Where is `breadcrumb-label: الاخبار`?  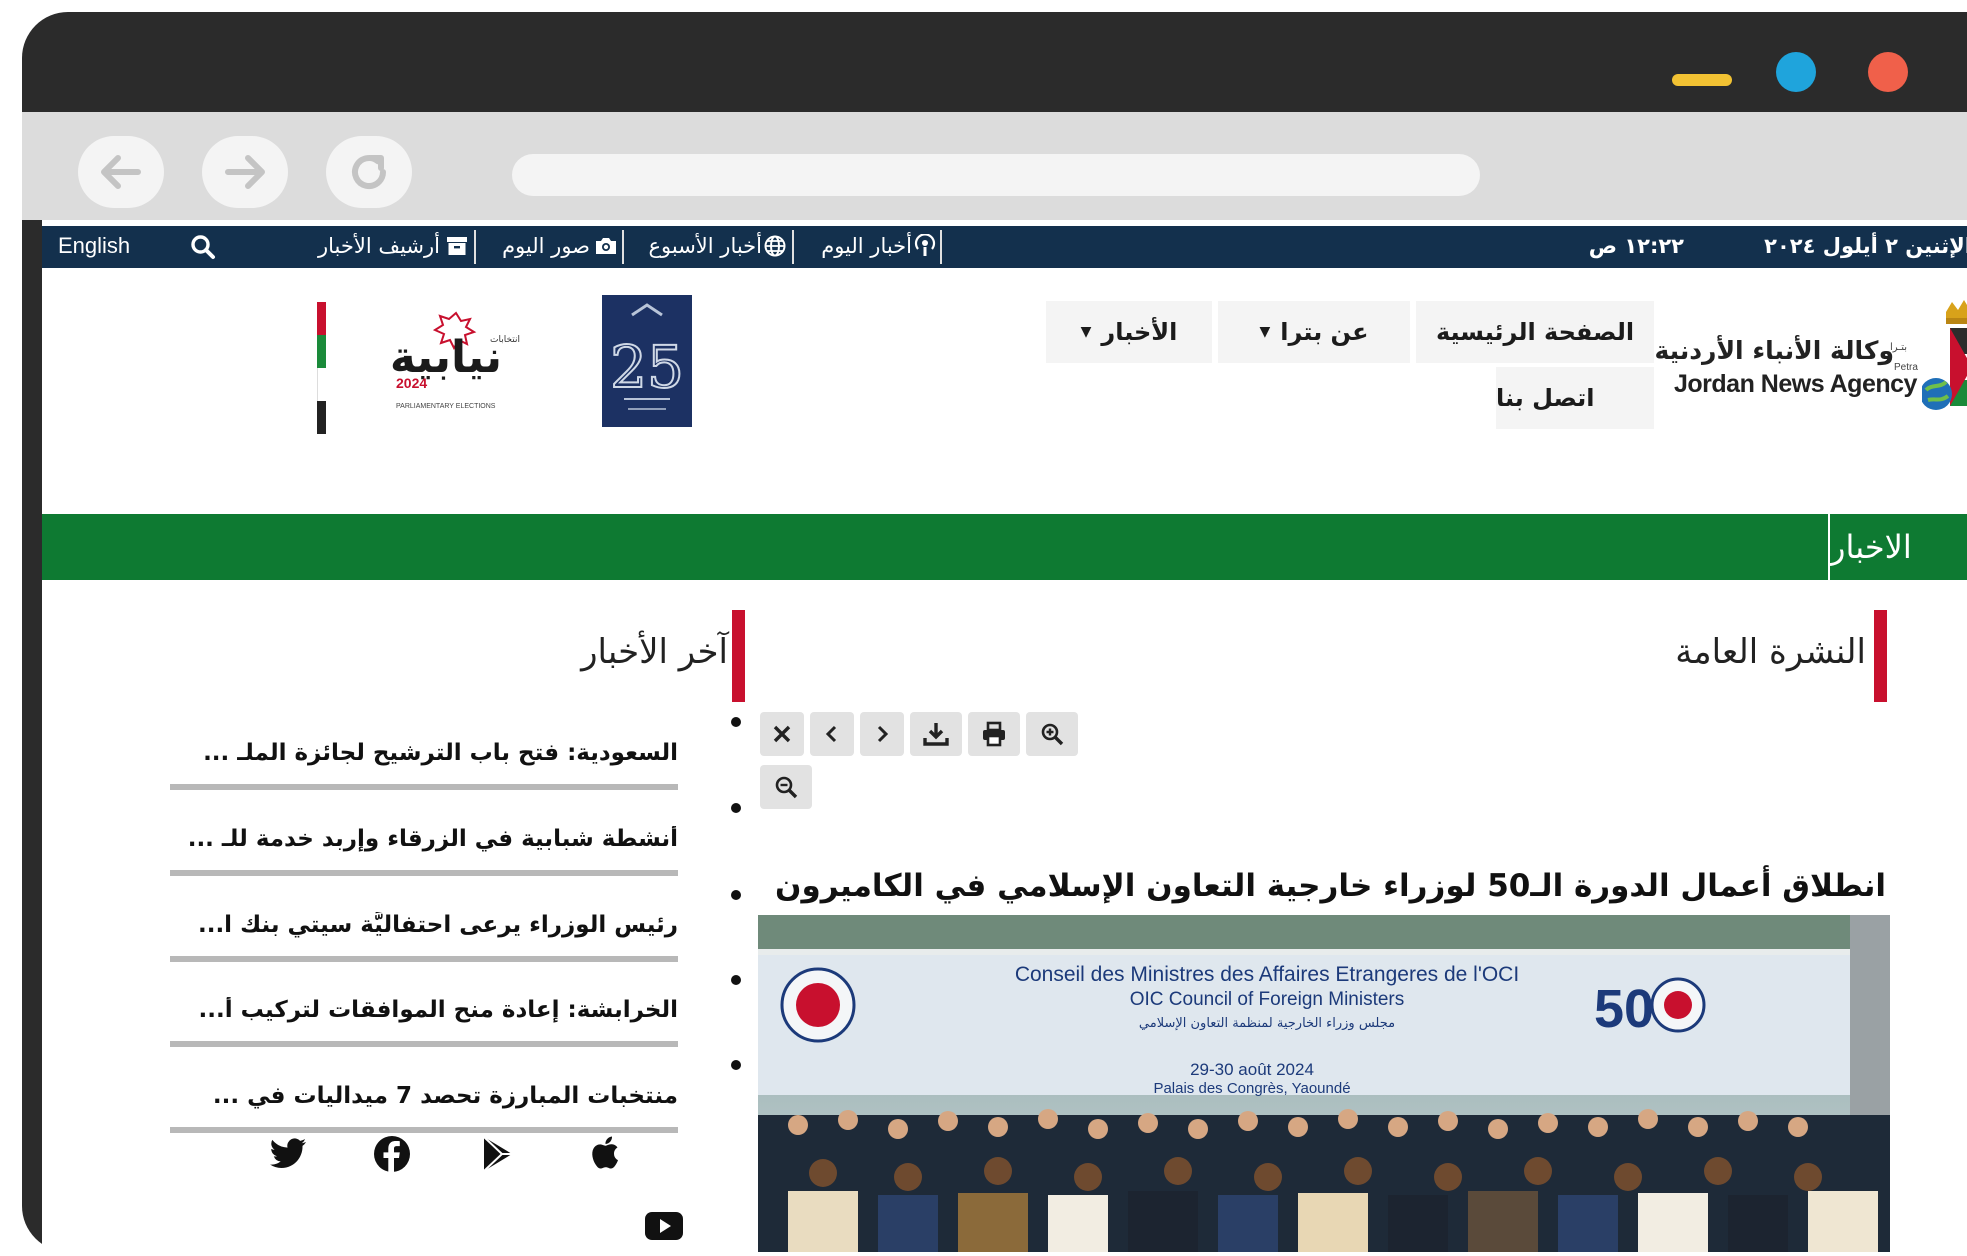 breadcrumb-label: الاخبار is located at coordinates (1871, 547).